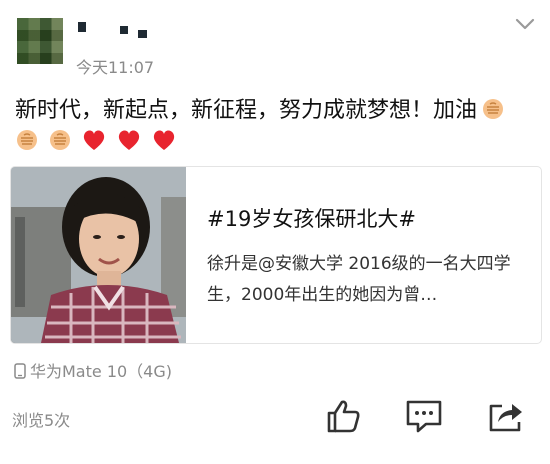 This screenshot has width=550, height=464. Describe the element at coordinates (424, 416) in the screenshot. I see `comment-icon` at that location.